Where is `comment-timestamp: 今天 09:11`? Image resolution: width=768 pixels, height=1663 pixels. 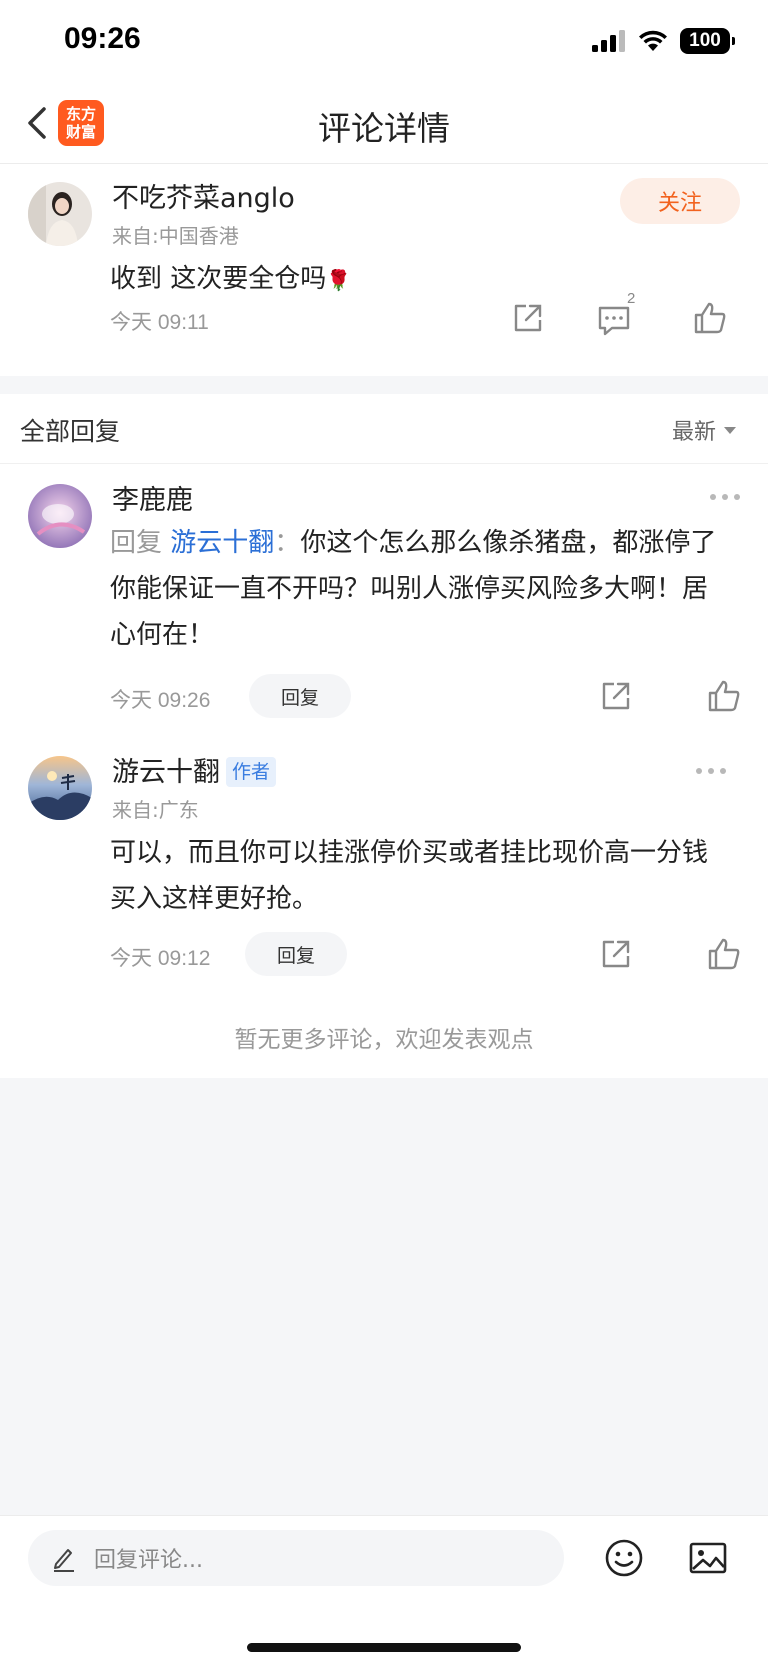
comment-timestamp: 今天 09:11 is located at coordinates (159, 322).